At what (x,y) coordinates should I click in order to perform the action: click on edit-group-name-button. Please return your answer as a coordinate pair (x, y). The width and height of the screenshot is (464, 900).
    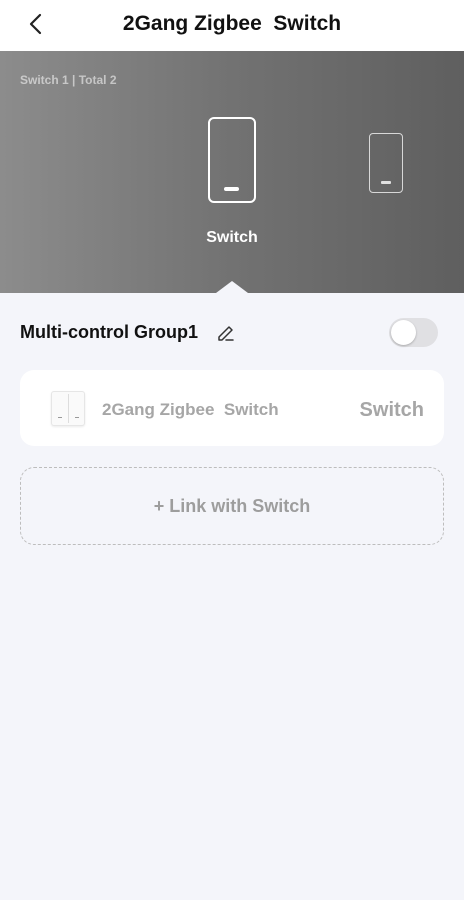
    Looking at the image, I should click on (226, 332).